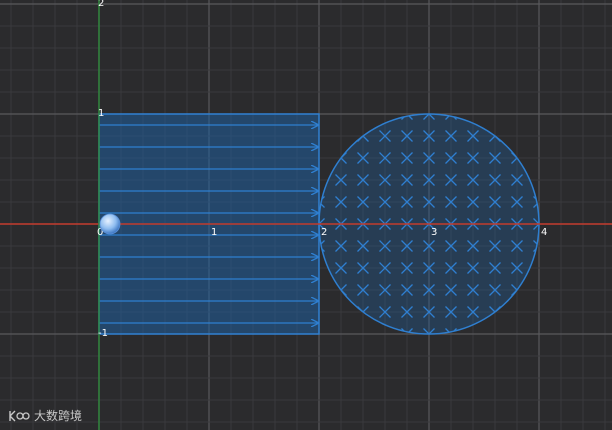  Describe the element at coordinates (101, 4) in the screenshot. I see `y-tick-label: 2` at that location.